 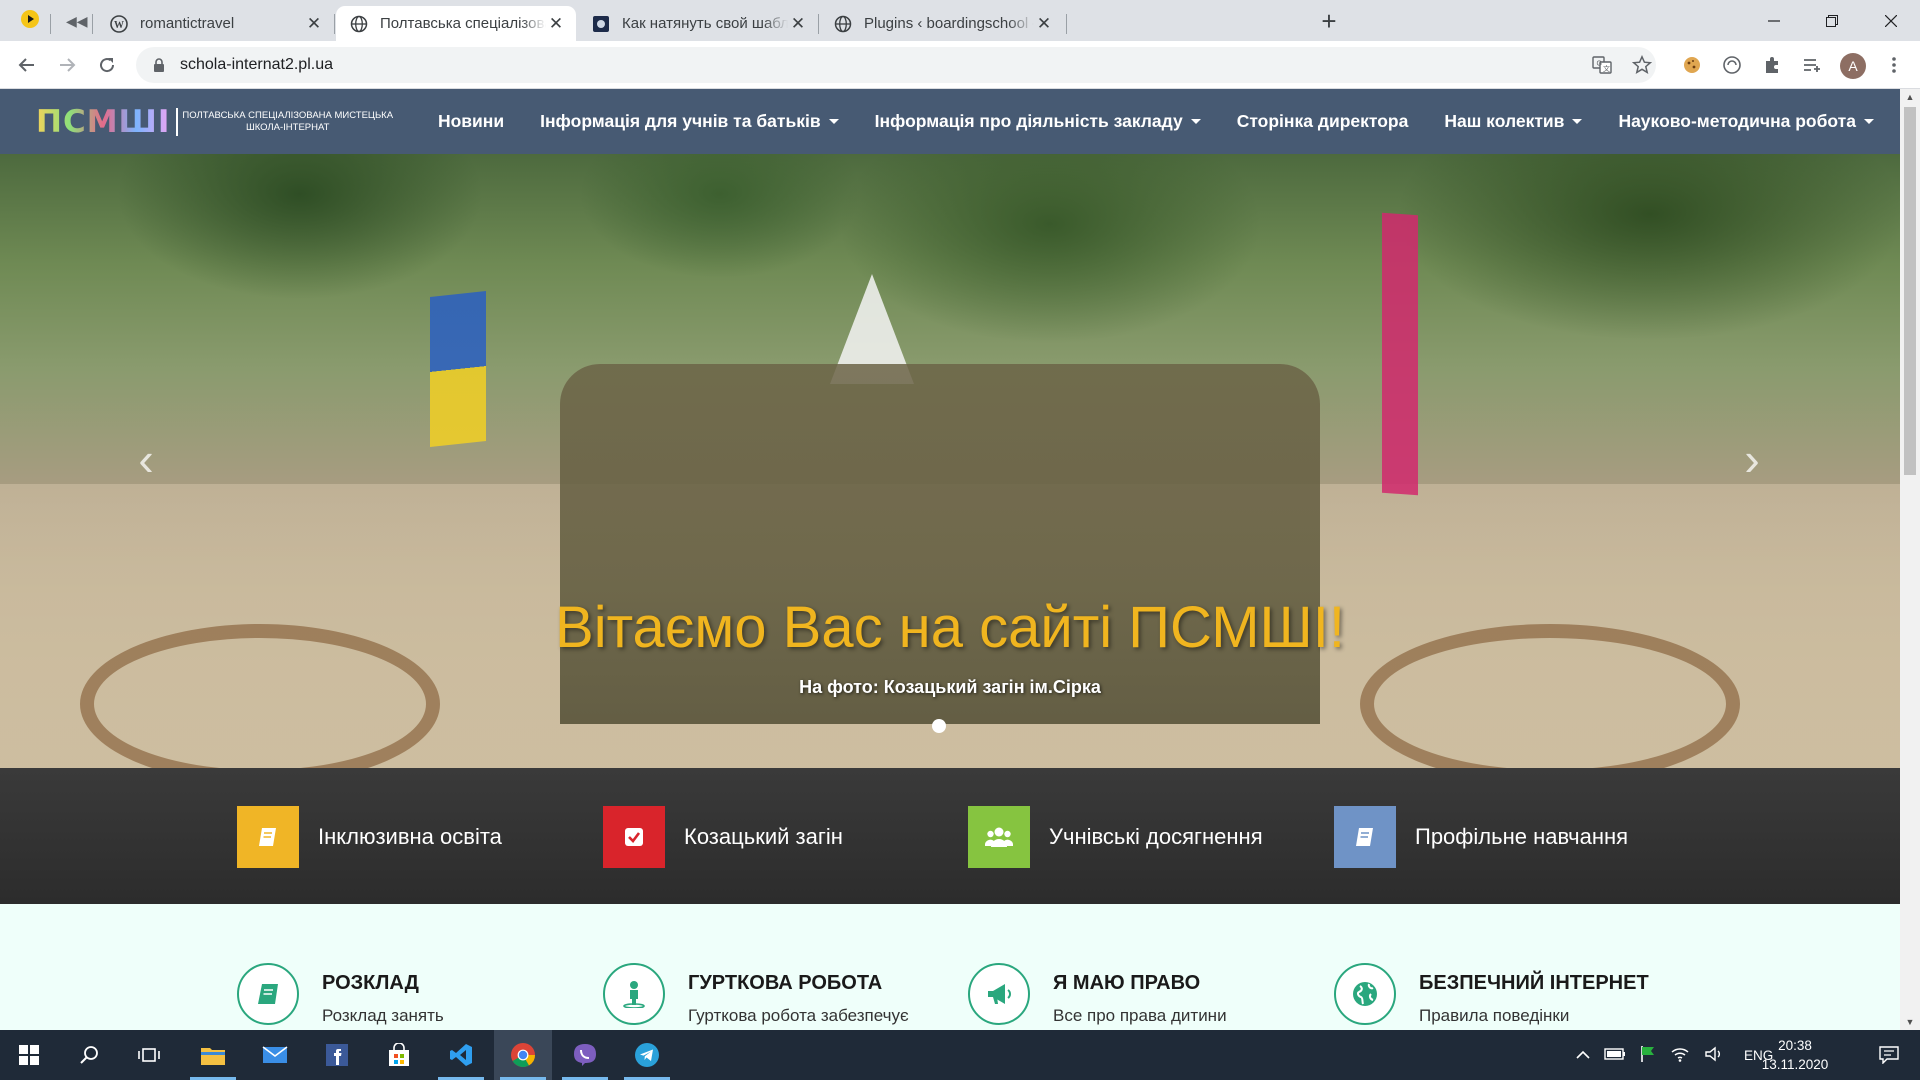 What do you see at coordinates (256, 65) in the screenshot?
I see `url-text: schola-internat2.pl.ua` at bounding box center [256, 65].